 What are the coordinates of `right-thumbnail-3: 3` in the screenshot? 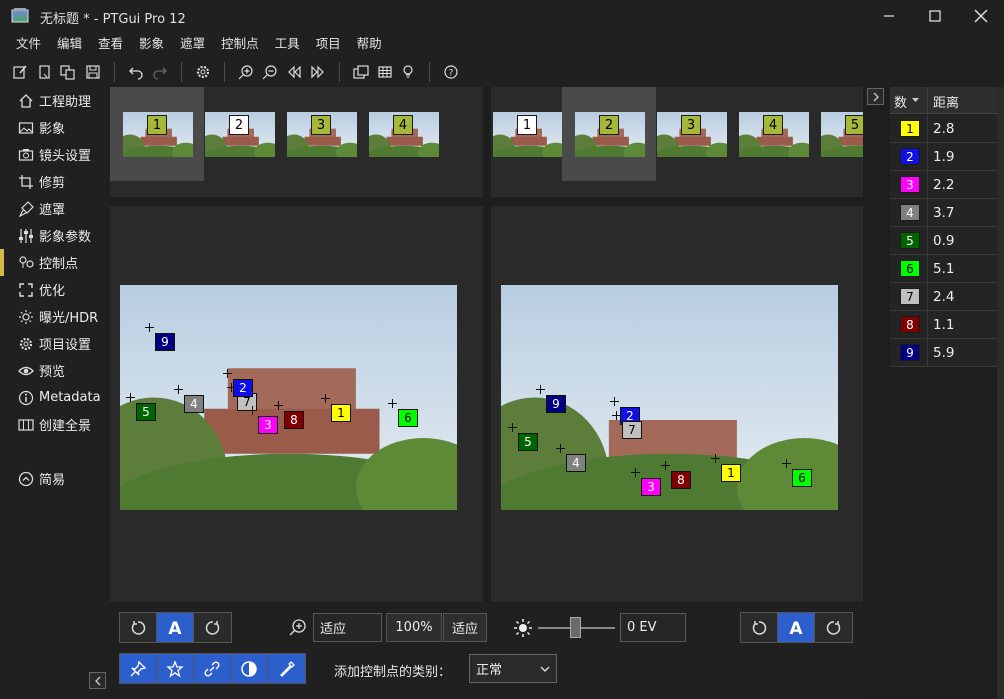 It's located at (691, 134).